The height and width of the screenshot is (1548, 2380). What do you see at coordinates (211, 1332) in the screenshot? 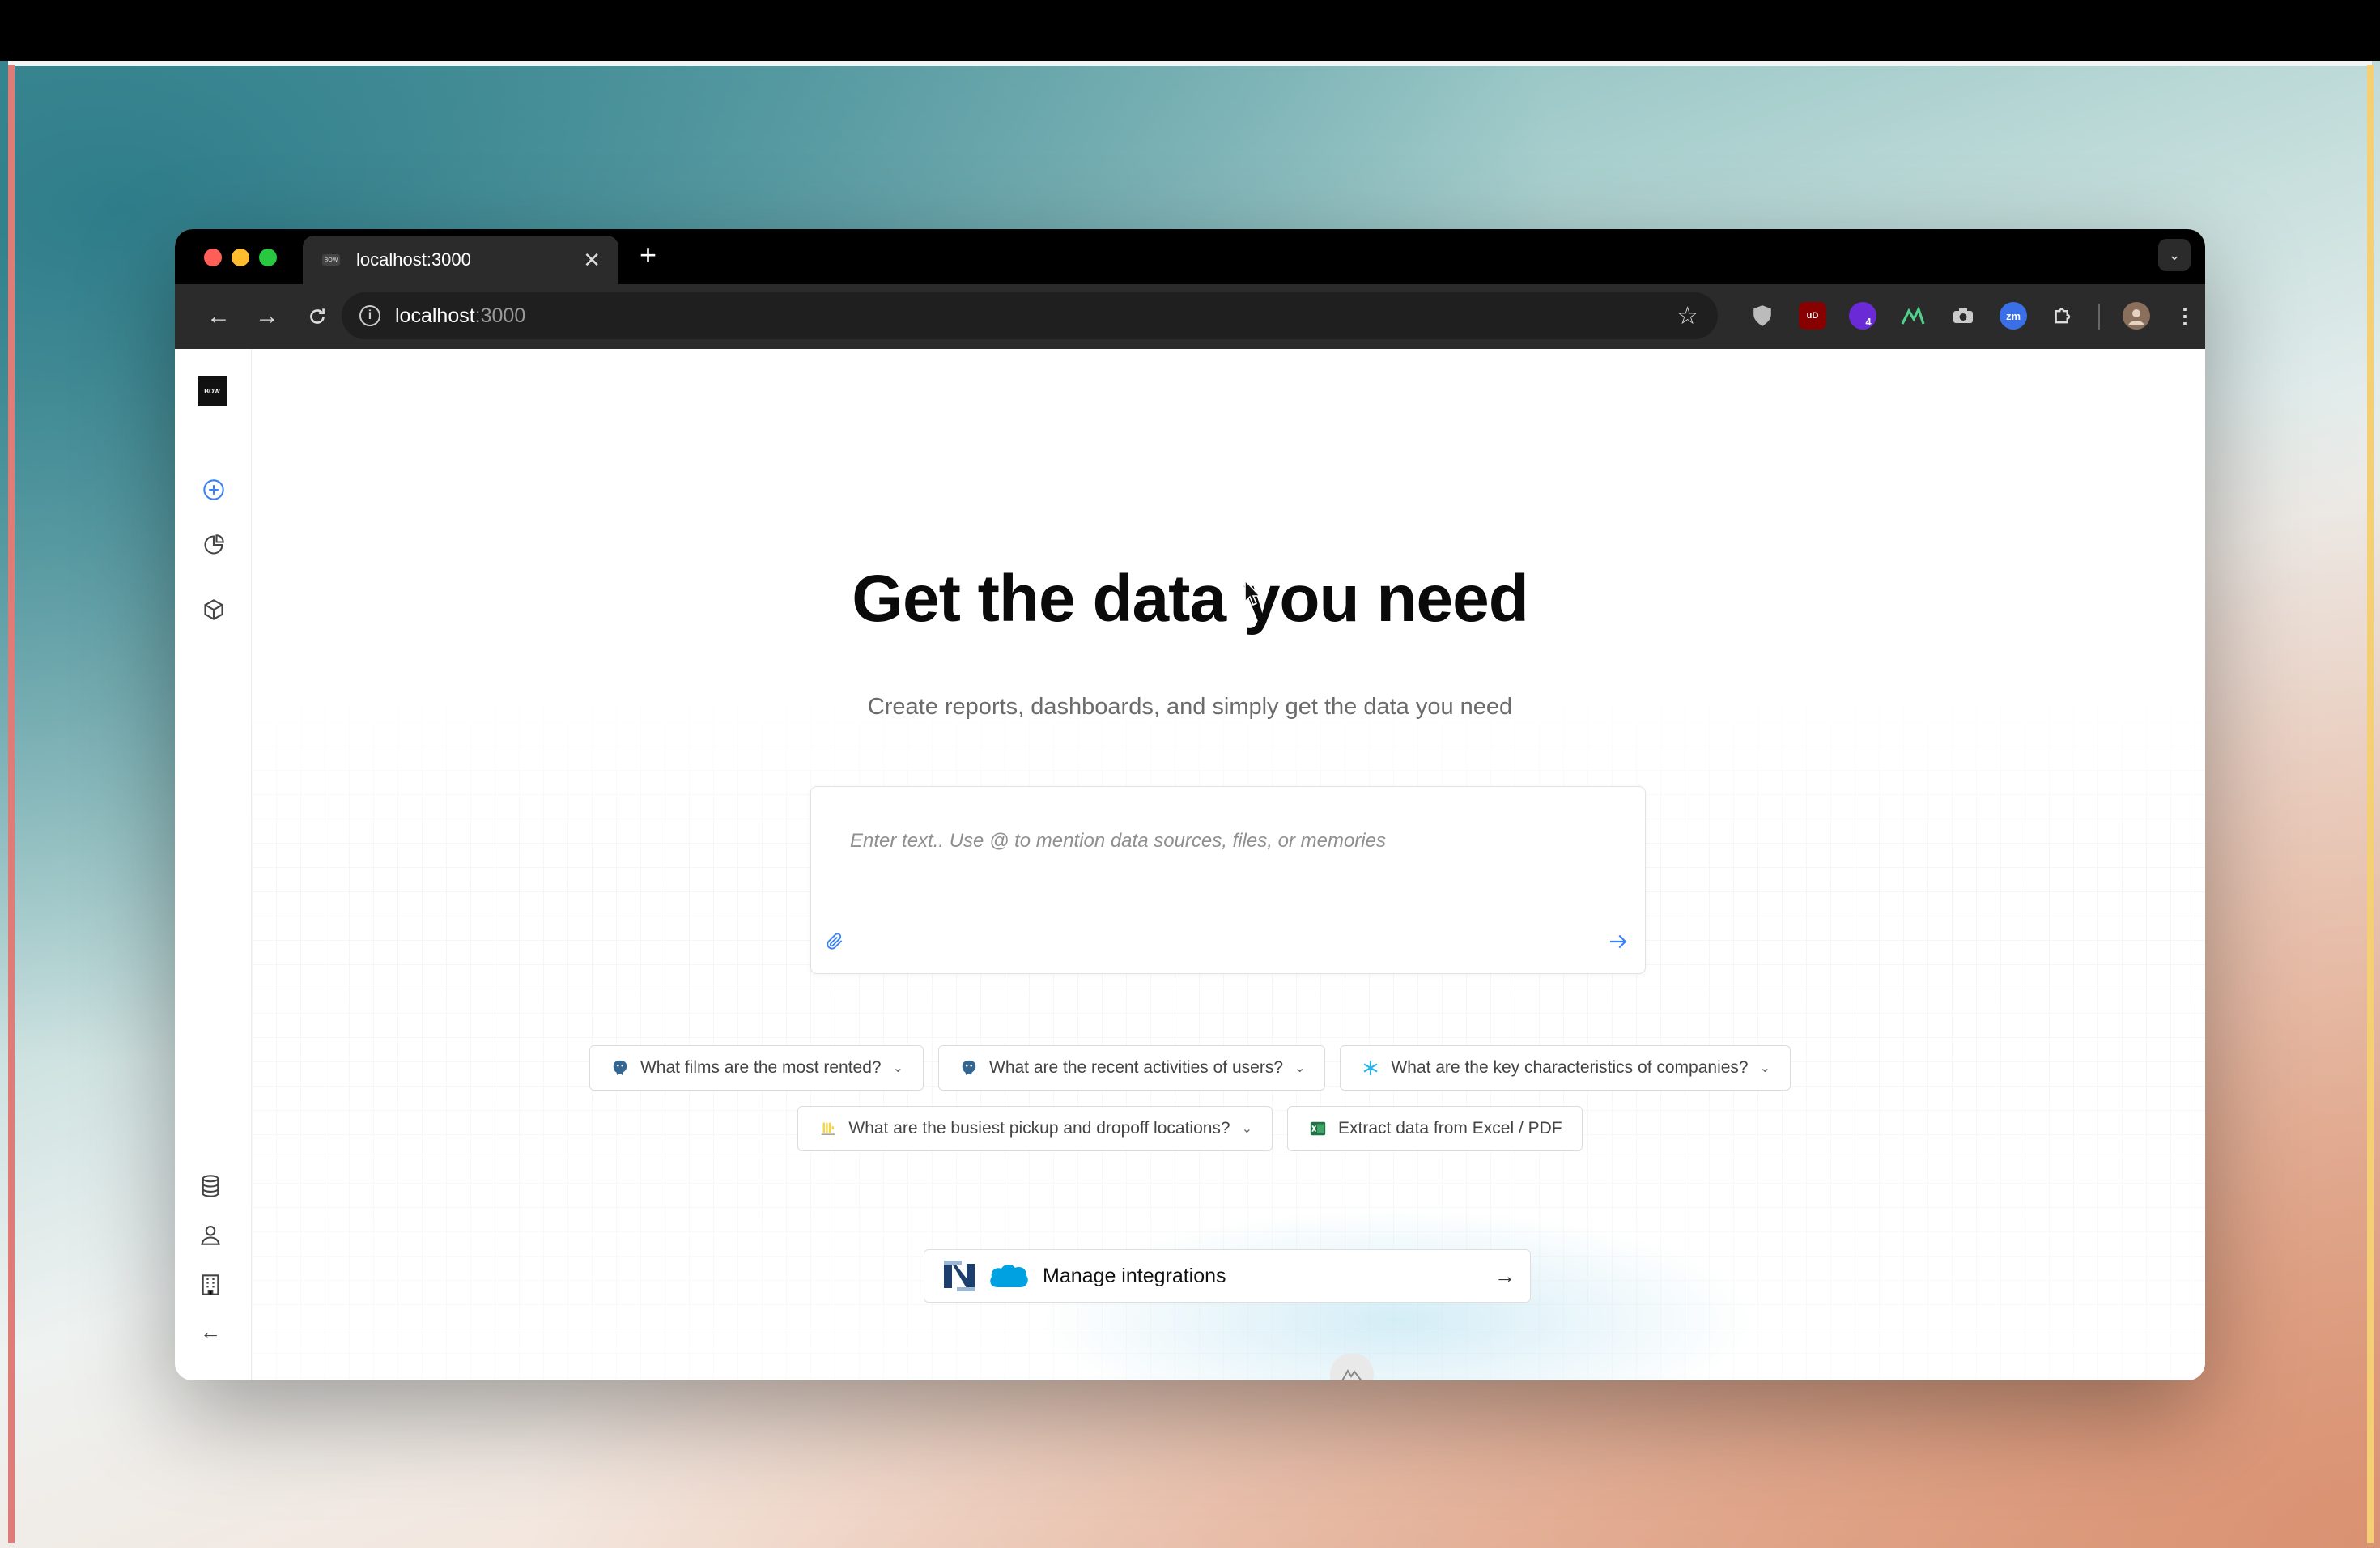
I see `collapse-sidebar-arrow-icon: ←` at bounding box center [211, 1332].